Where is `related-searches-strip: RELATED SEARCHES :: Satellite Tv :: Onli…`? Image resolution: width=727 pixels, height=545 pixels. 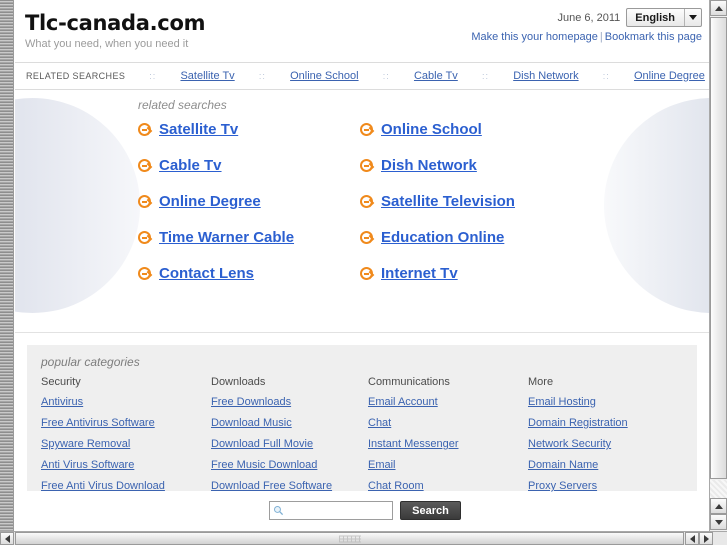 related-searches-strip: RELATED SEARCHES :: Satellite Tv :: Onli… is located at coordinates (362, 76).